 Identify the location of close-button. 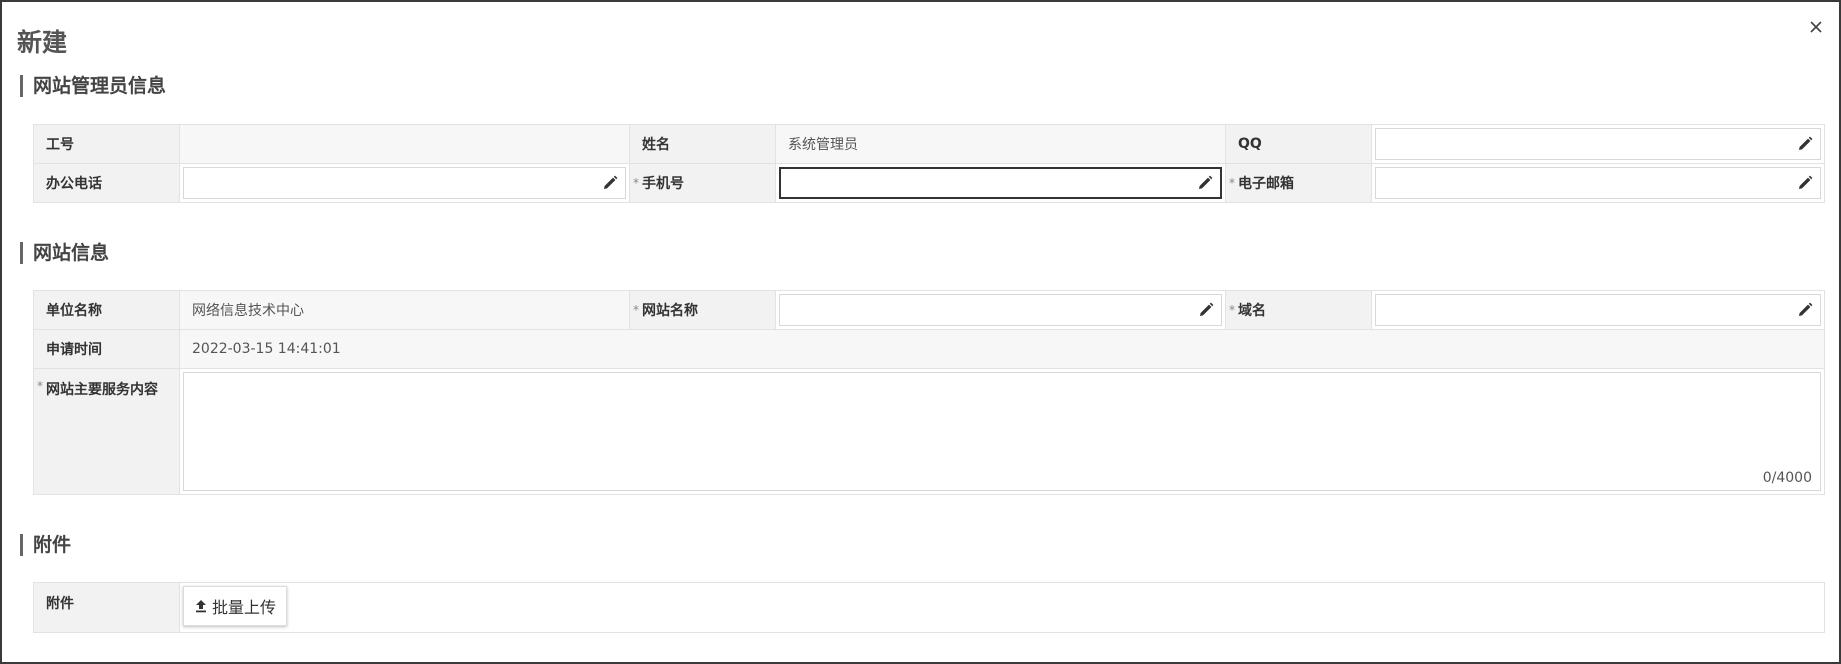
(1816, 27).